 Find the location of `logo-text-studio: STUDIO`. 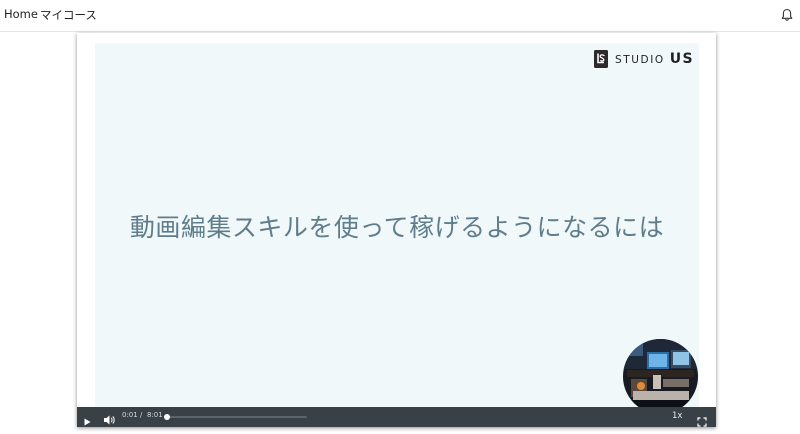

logo-text-studio: STUDIO is located at coordinates (639, 60).